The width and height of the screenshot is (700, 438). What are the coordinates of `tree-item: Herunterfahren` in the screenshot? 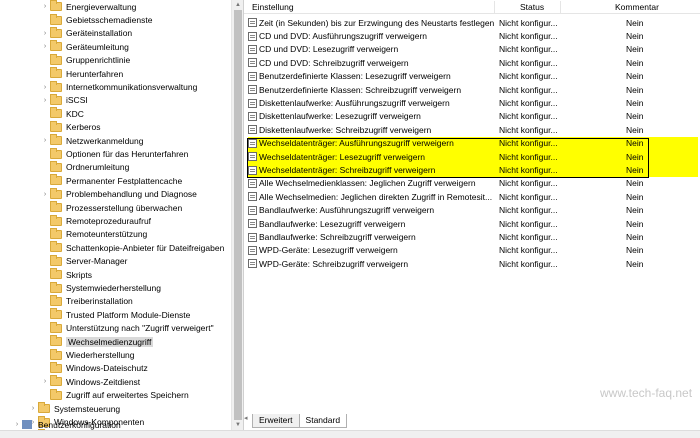 It's located at (81, 73).